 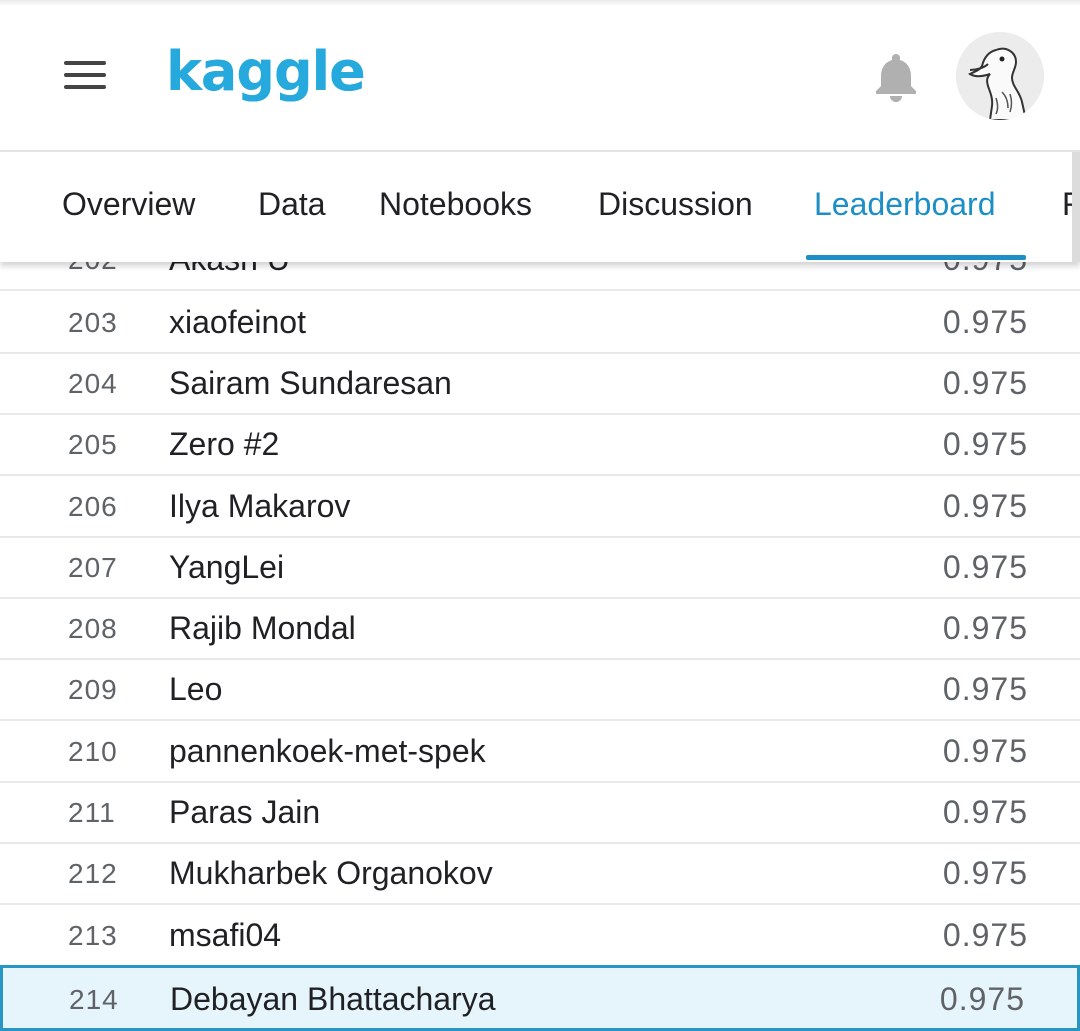 I want to click on team-name-cell: Leo, so click(x=195, y=689).